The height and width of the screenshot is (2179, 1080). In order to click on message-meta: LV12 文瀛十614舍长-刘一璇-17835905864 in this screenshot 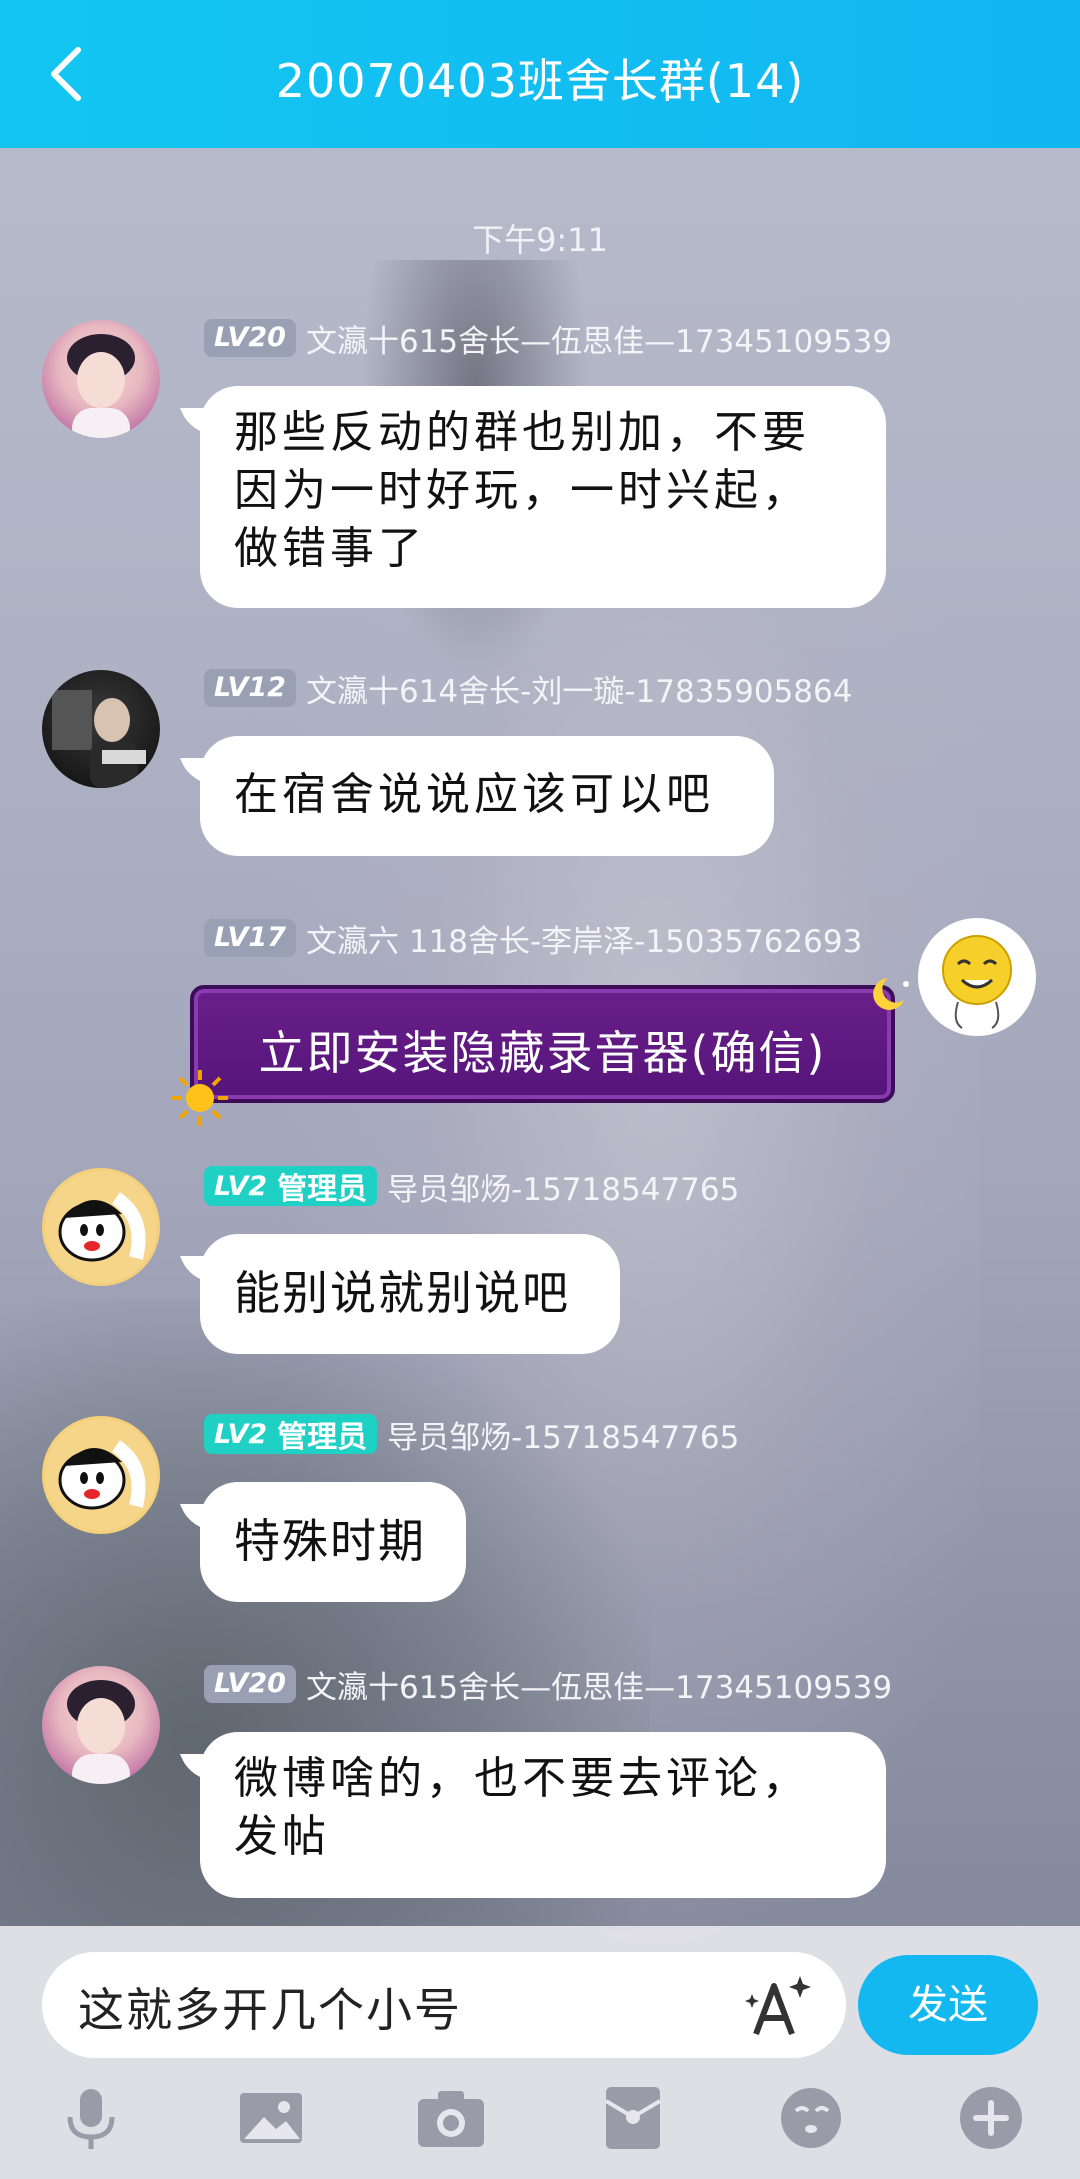, I will do `click(528, 688)`.